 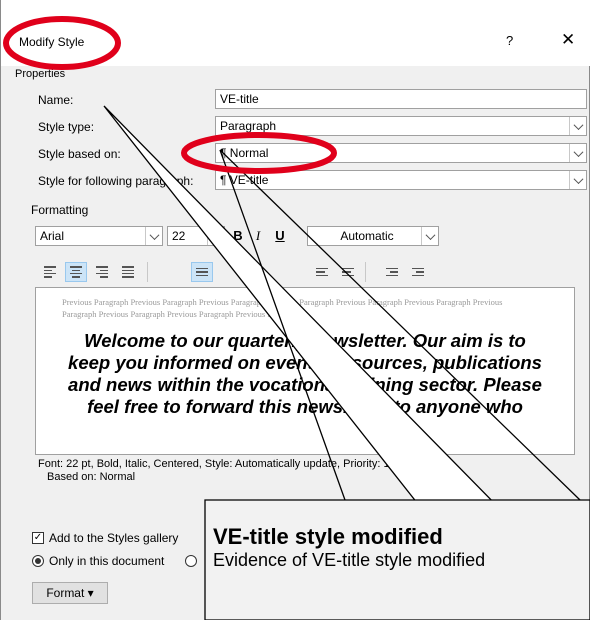 I want to click on highlight-ellipse-based-on, so click(x=259, y=153).